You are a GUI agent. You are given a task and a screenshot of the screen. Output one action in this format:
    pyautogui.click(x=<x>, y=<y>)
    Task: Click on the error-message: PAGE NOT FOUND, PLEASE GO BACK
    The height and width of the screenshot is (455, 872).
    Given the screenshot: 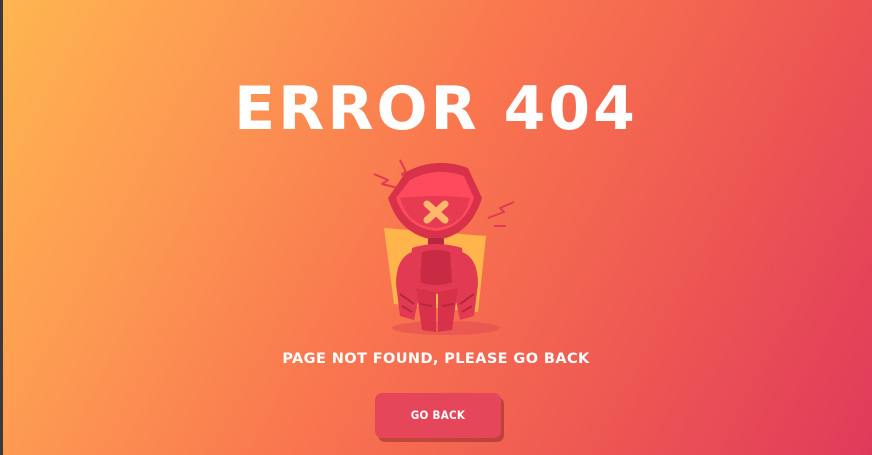 What is the action you would take?
    pyautogui.click(x=436, y=359)
    